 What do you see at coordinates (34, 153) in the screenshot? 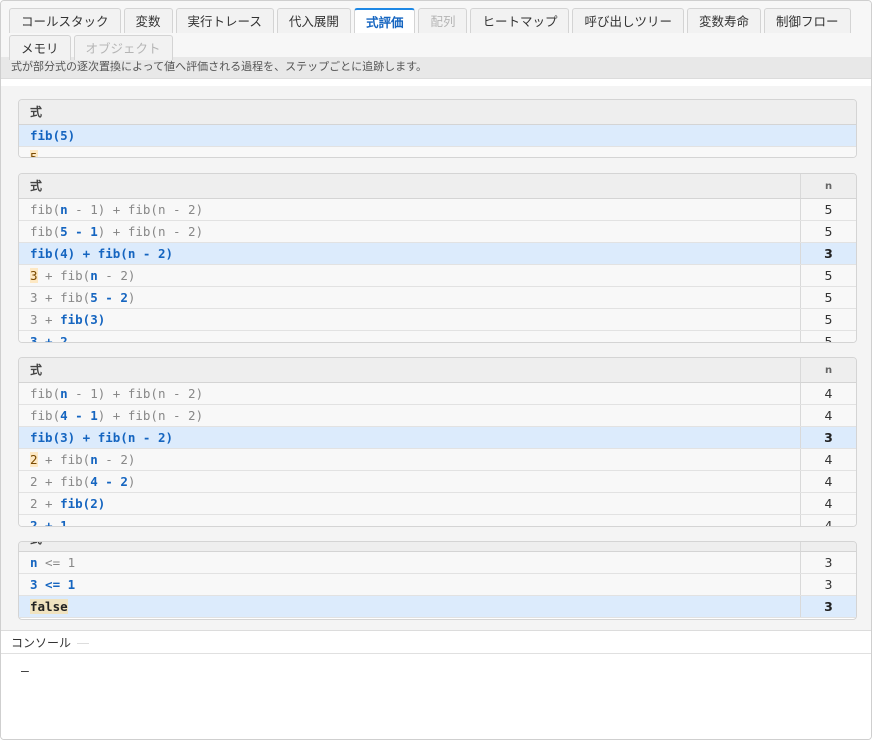
I see `evaluated-value: 5` at bounding box center [34, 153].